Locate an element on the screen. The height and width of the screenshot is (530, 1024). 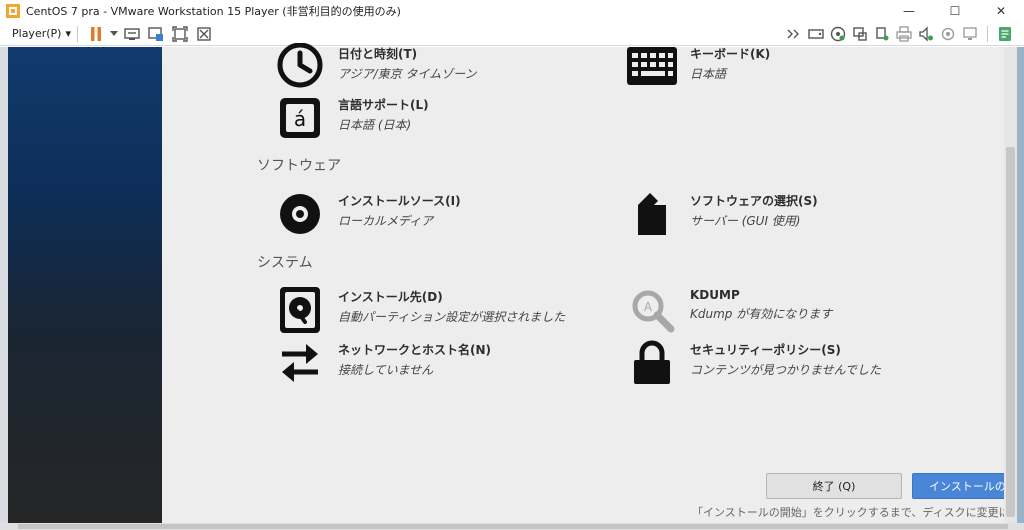
spoke-software-status: サーバー (GUI 使用) is located at coordinates (745, 221).